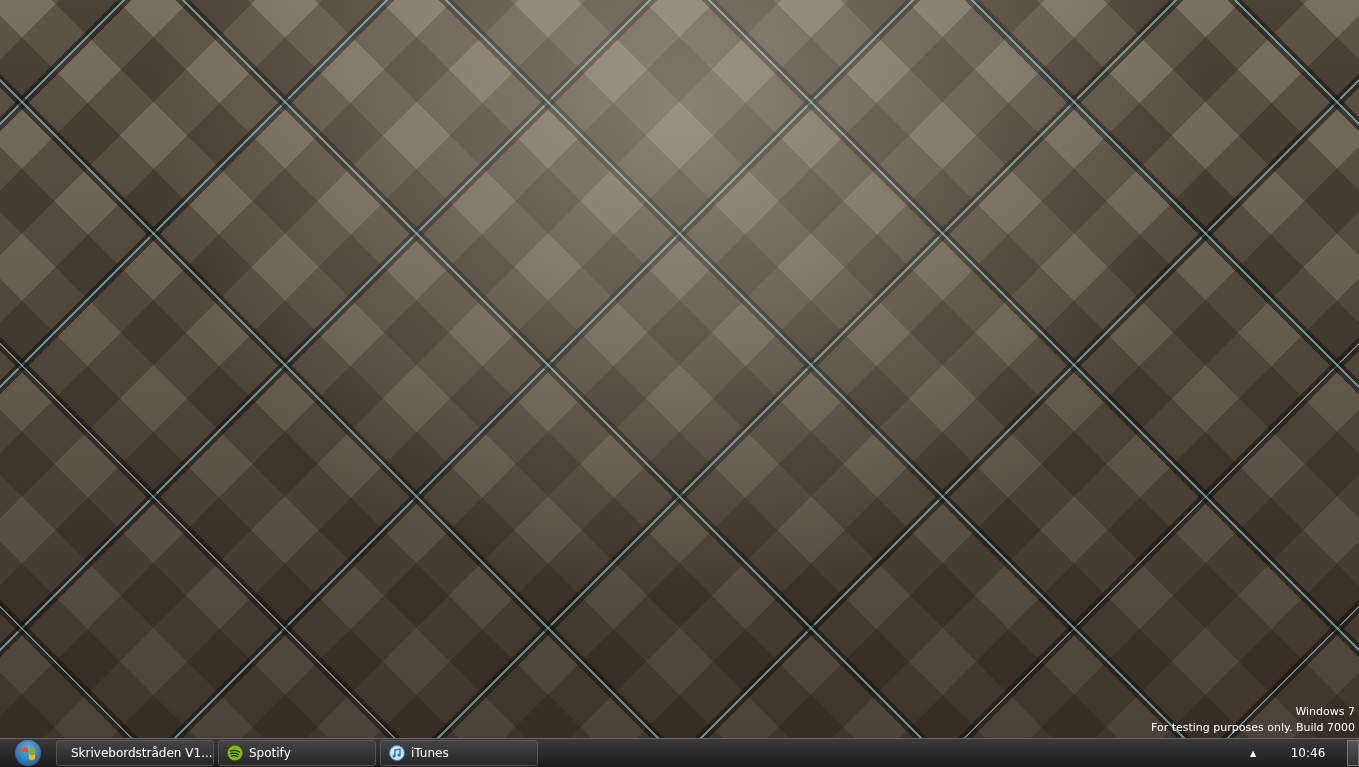  Describe the element at coordinates (1308, 753) in the screenshot. I see `clock: 10:46` at that location.